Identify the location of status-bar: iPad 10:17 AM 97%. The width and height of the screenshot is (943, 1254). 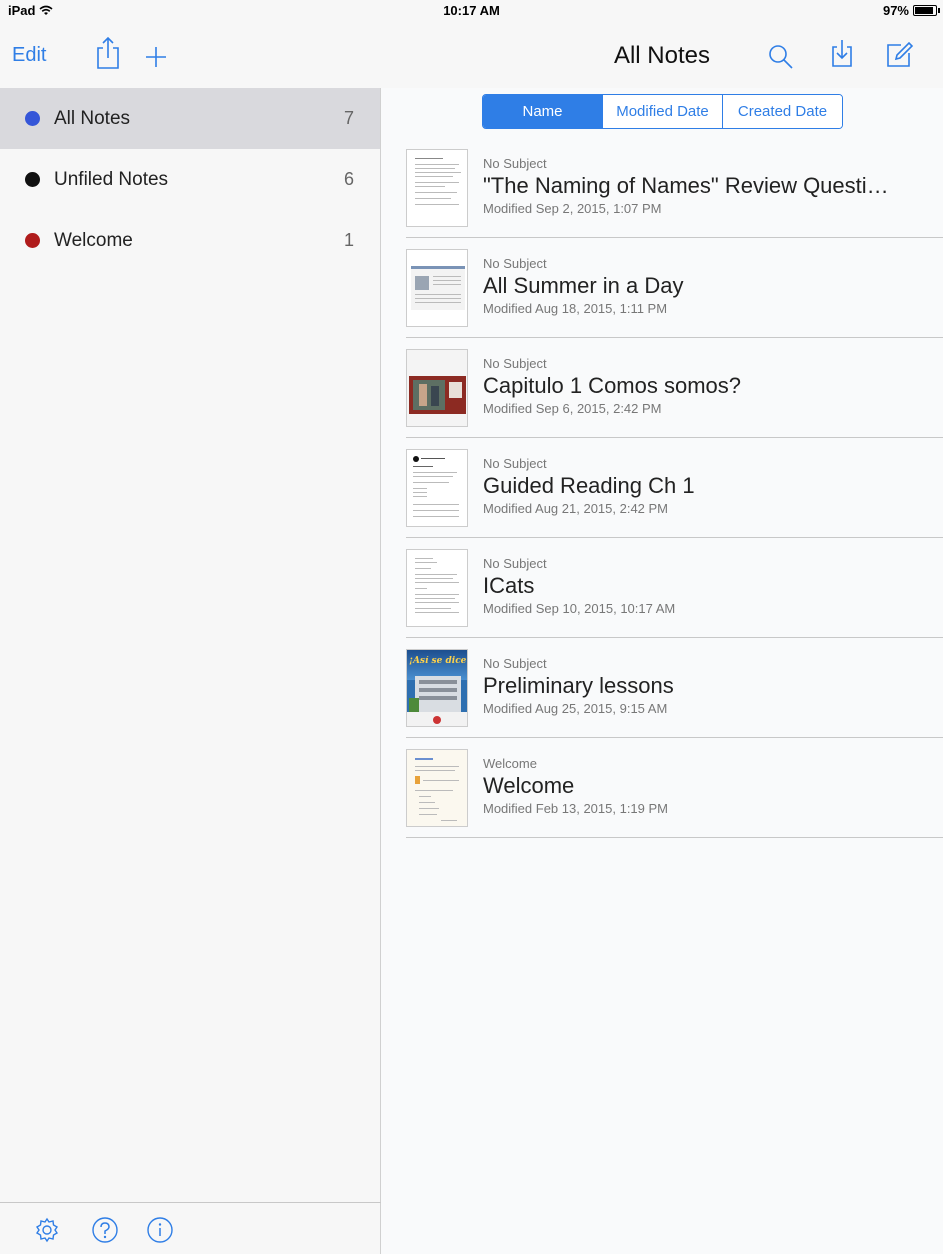
(471, 10).